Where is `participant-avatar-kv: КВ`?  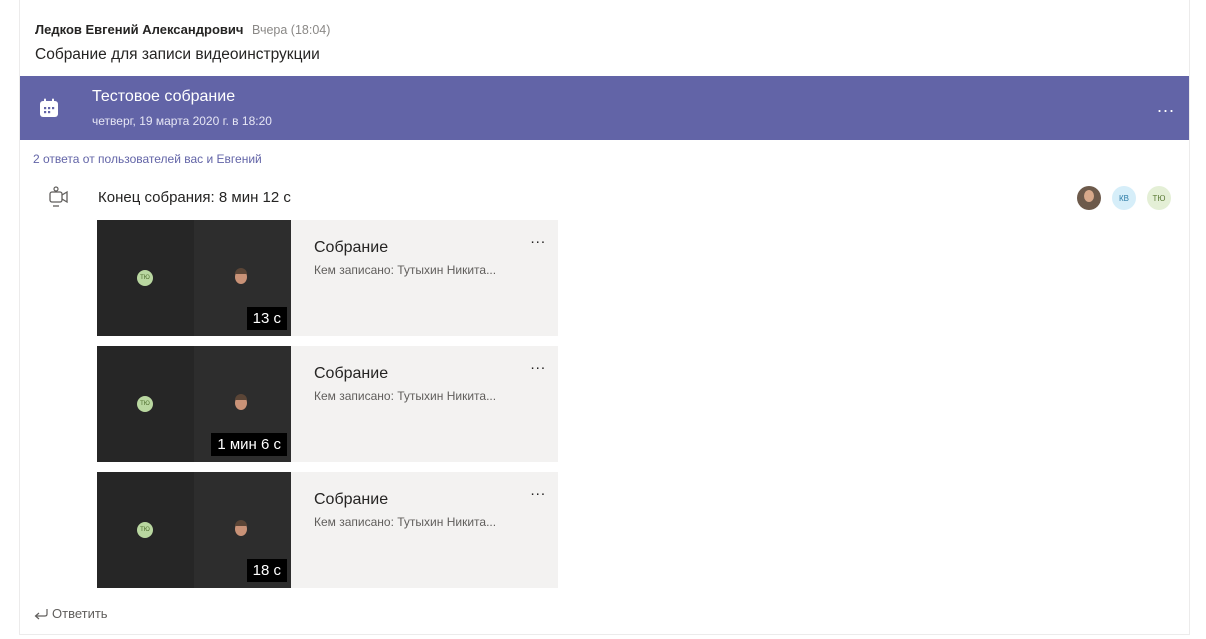
participant-avatar-kv: КВ is located at coordinates (1124, 198).